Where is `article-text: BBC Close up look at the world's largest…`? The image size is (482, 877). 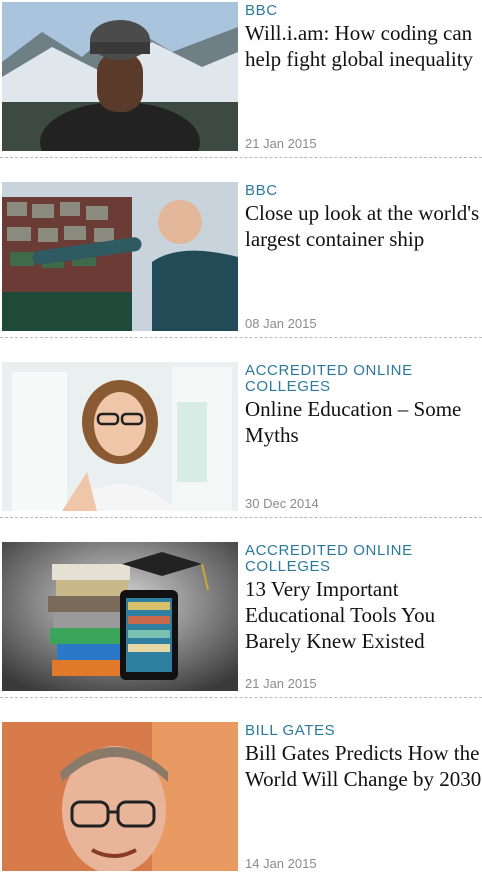
article-text: BBC Close up look at the world's largest… is located at coordinates (360, 256).